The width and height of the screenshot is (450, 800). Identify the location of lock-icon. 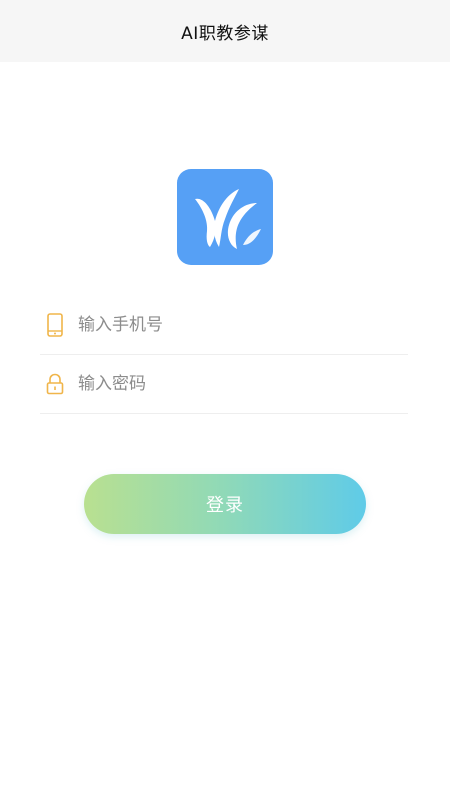
(55, 384).